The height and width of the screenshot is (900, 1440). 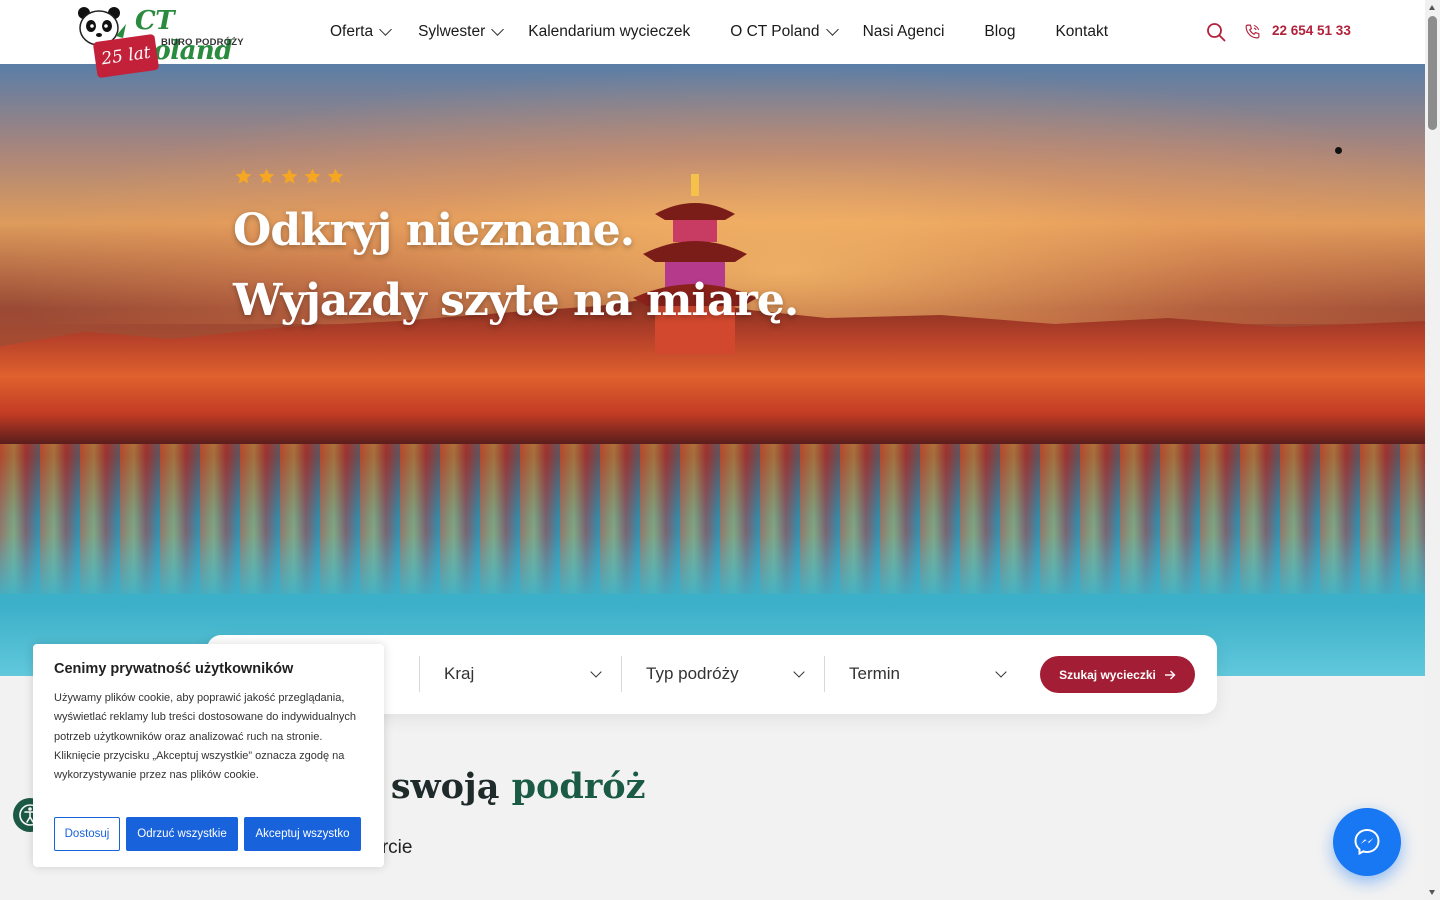 I want to click on country-select: Kraj, so click(x=523, y=674).